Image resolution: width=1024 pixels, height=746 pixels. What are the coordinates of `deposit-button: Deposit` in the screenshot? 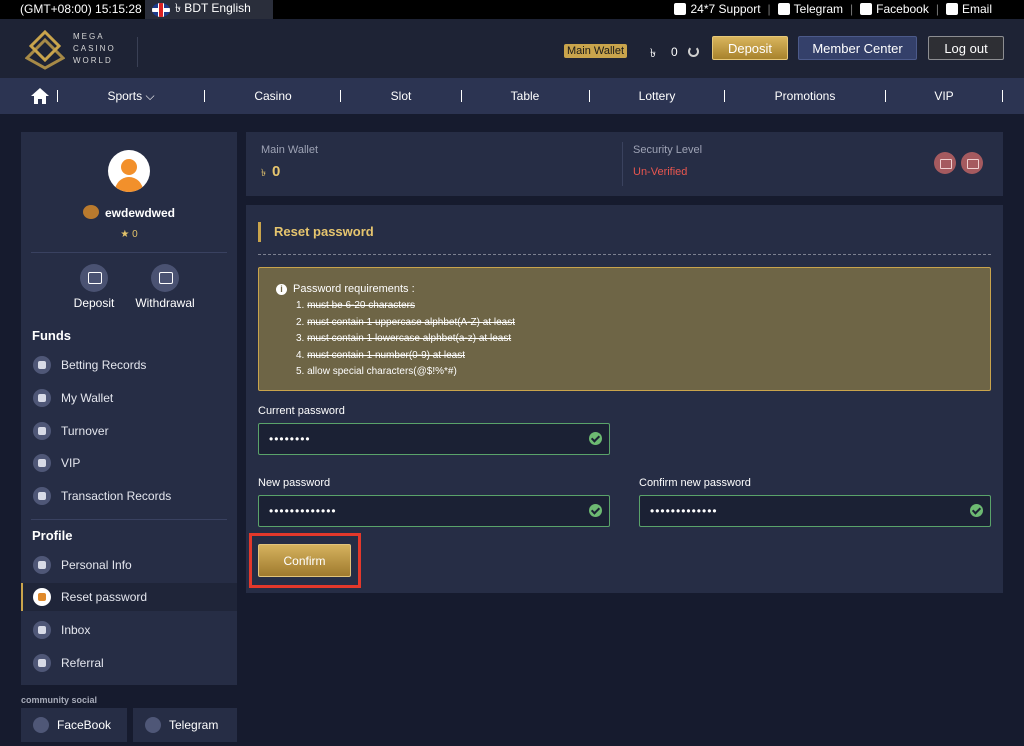 It's located at (750, 48).